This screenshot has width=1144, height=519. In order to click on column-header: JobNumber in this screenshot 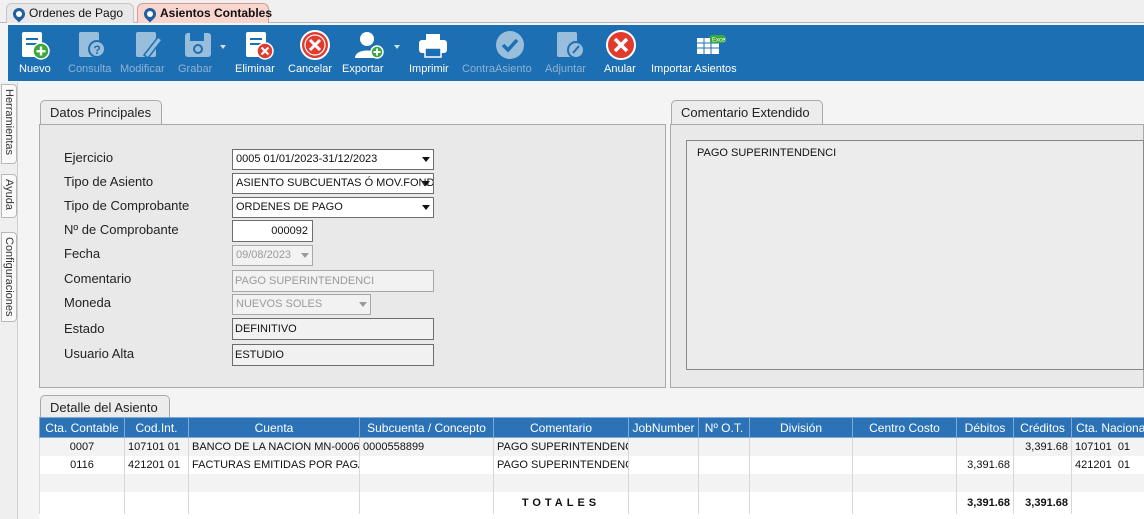, I will do `click(663, 427)`.